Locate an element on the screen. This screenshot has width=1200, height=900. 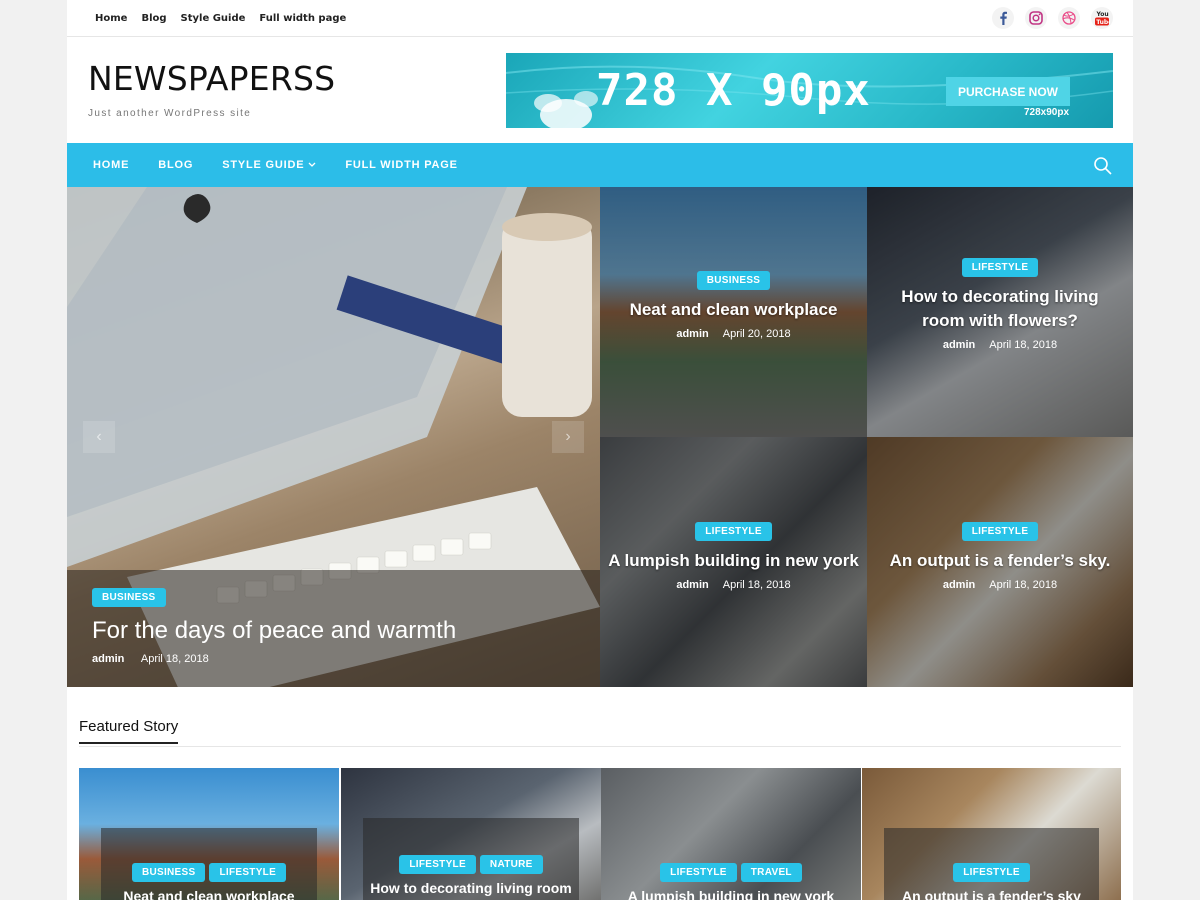
dribbble-icon is located at coordinates (1069, 18).